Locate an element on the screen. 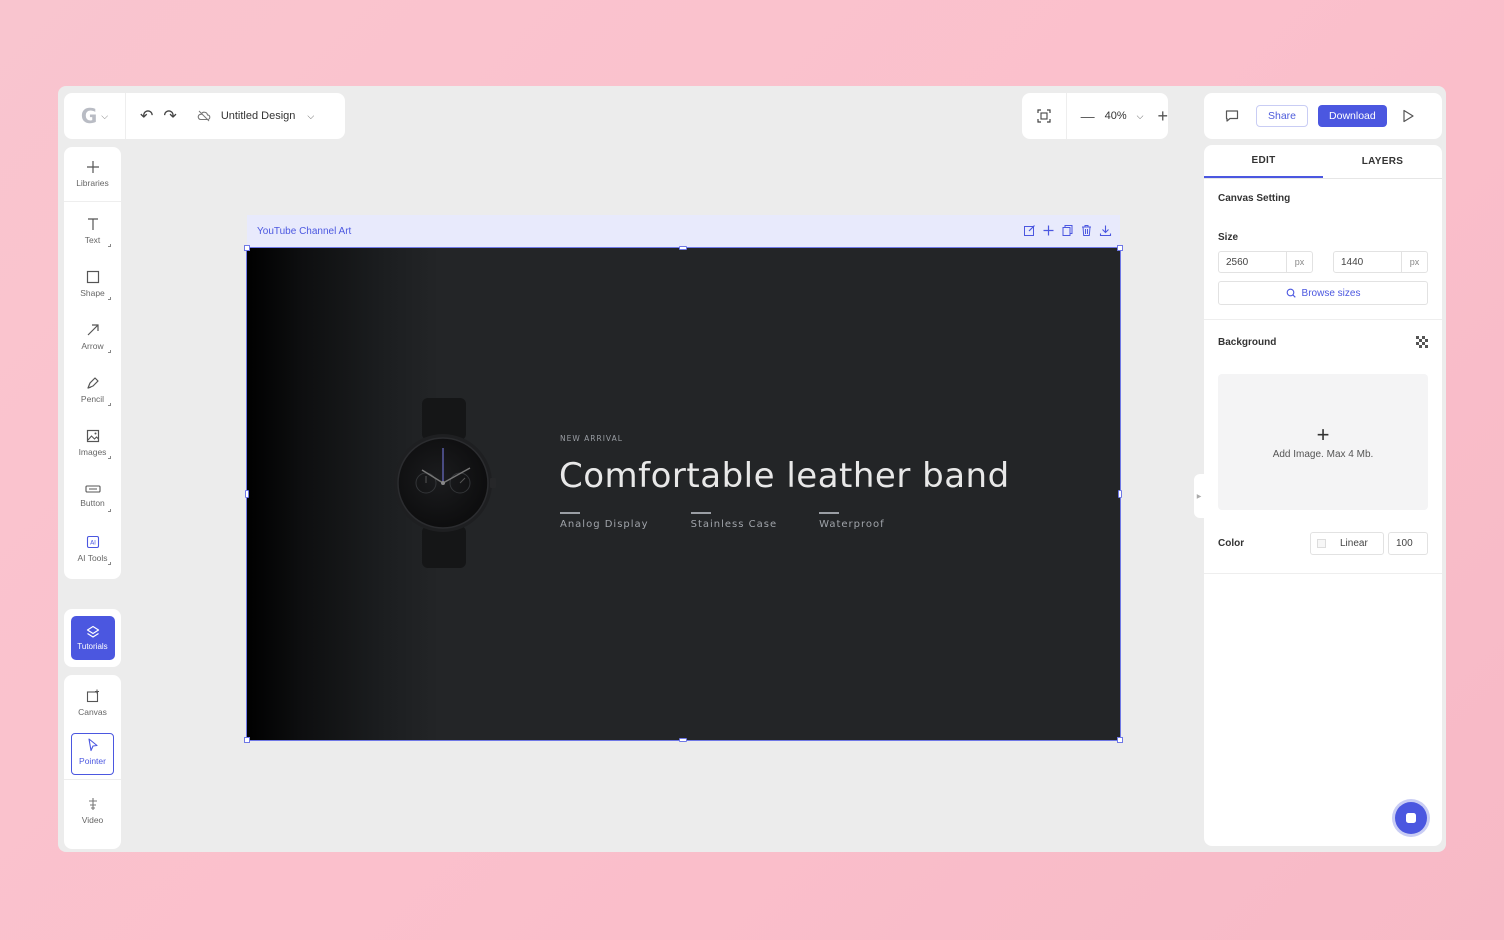  dropzone-text: Add Image. Max 4 Mb. is located at coordinates (1323, 454).